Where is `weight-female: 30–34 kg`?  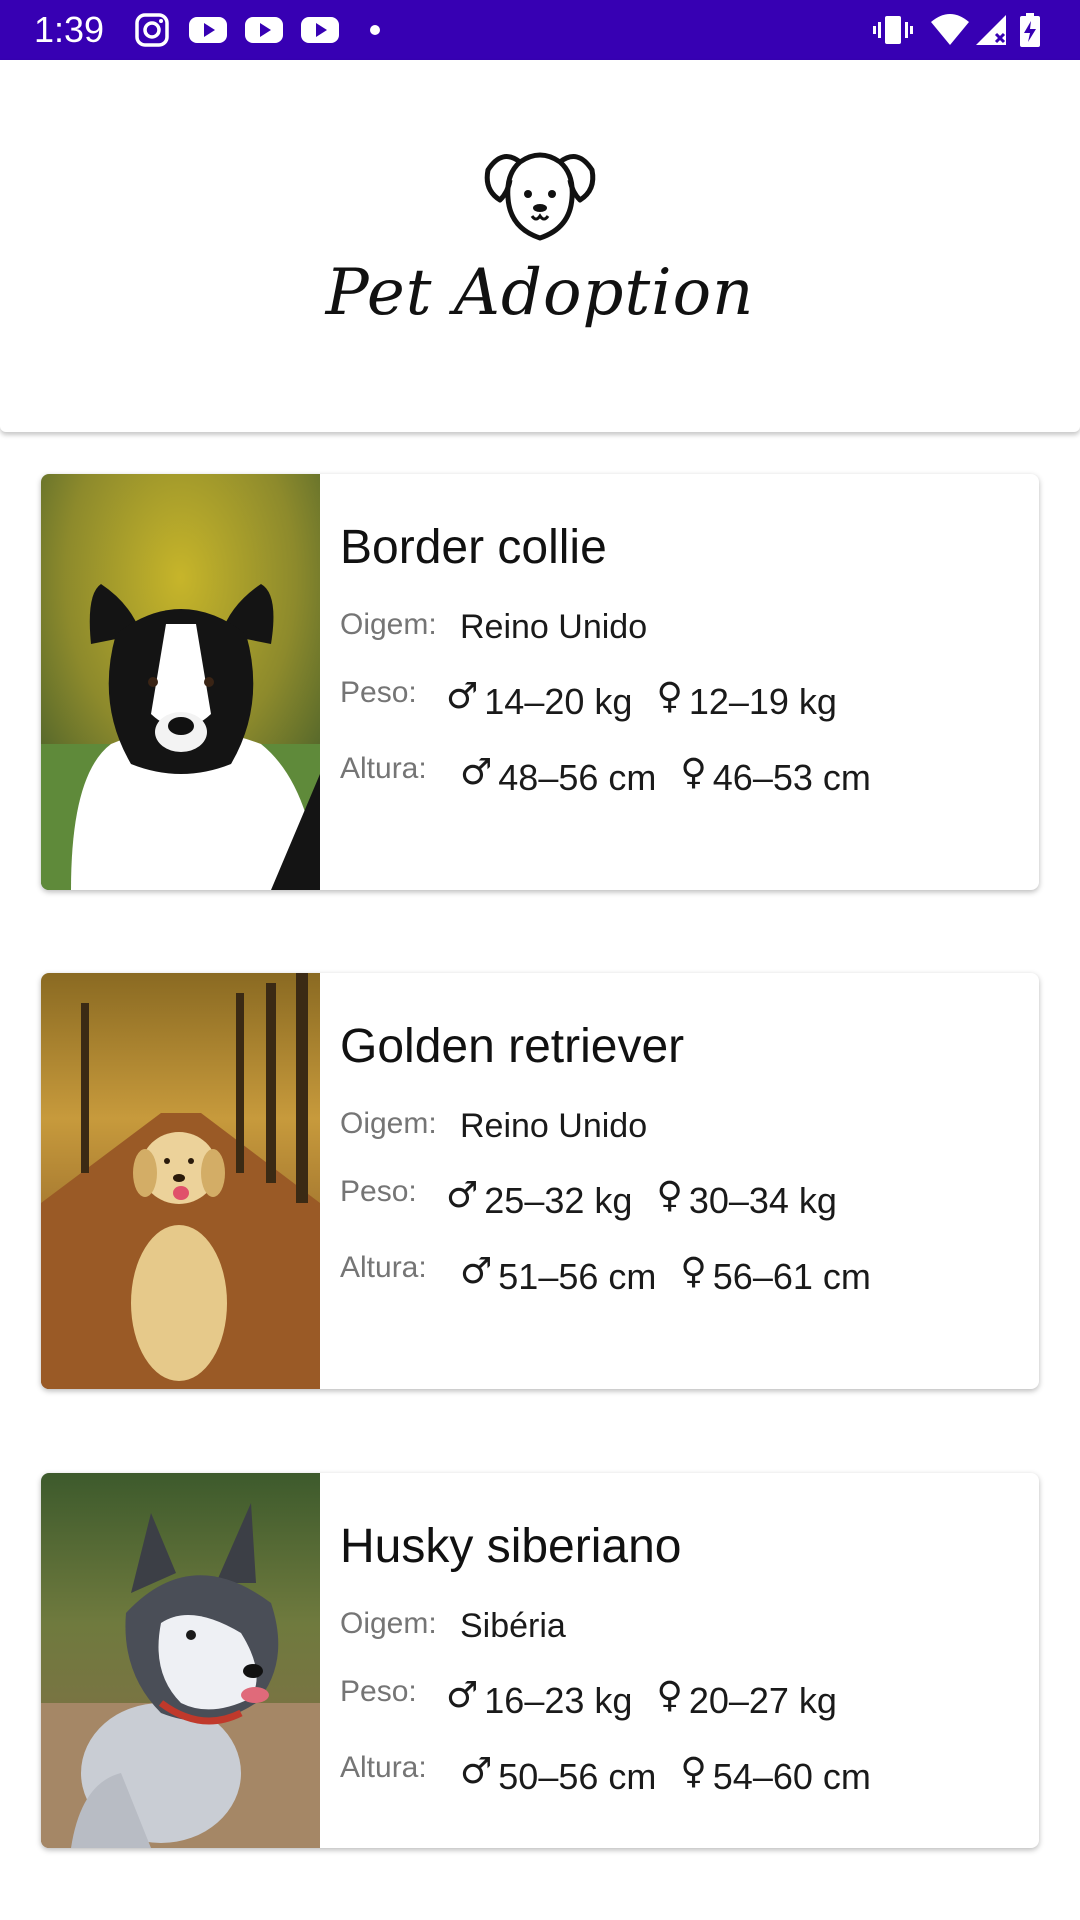
weight-female: 30–34 kg is located at coordinates (762, 1200).